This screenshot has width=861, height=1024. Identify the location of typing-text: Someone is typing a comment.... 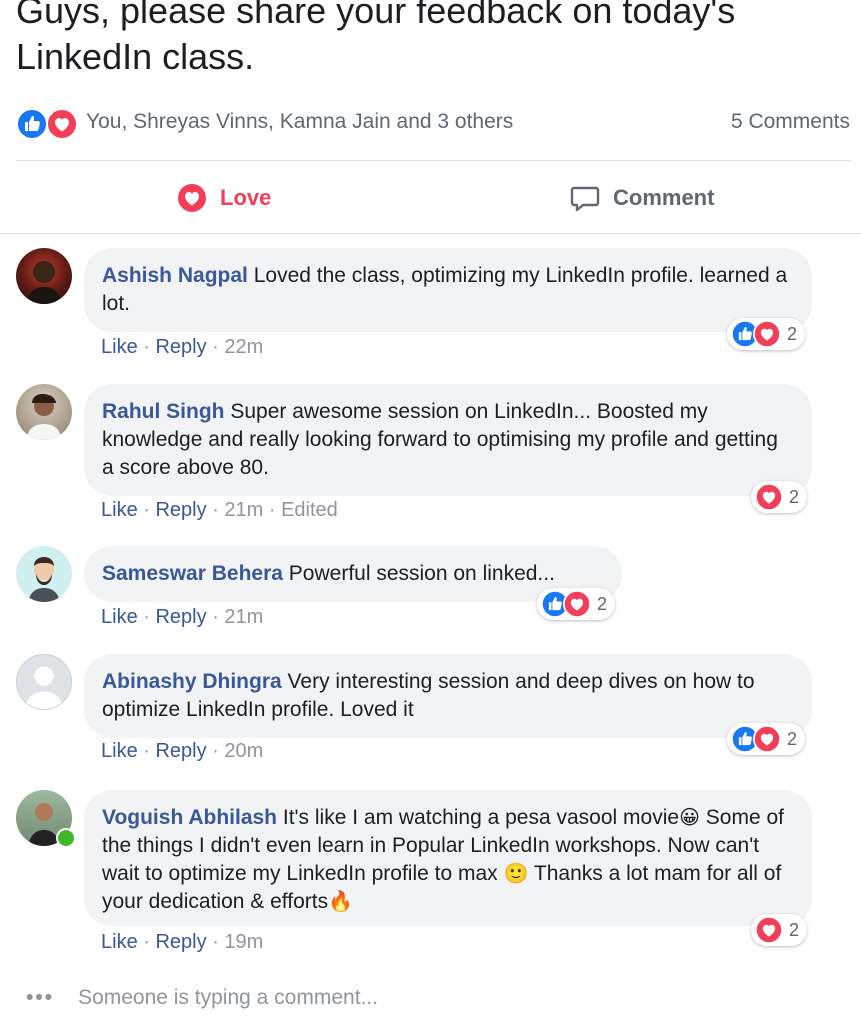
(228, 997).